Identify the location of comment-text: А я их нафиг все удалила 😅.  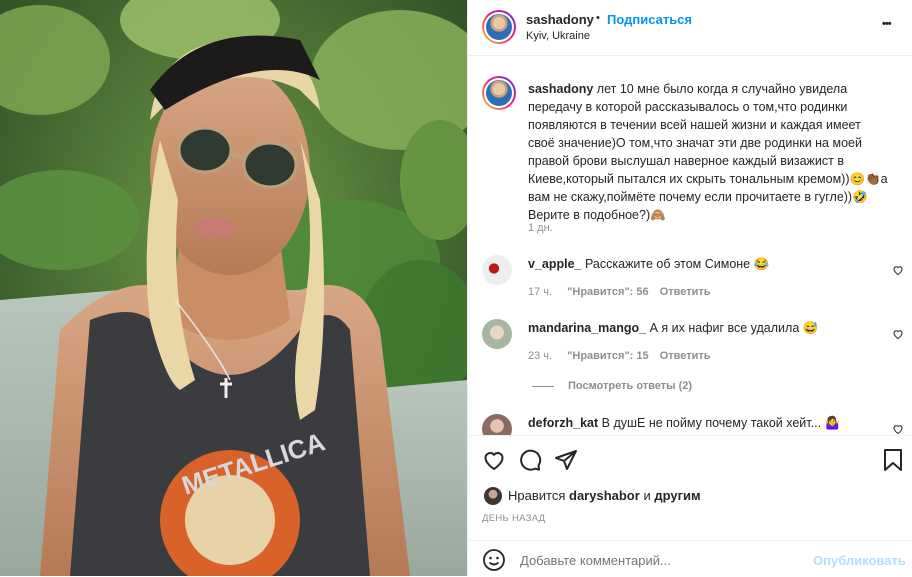
(734, 328).